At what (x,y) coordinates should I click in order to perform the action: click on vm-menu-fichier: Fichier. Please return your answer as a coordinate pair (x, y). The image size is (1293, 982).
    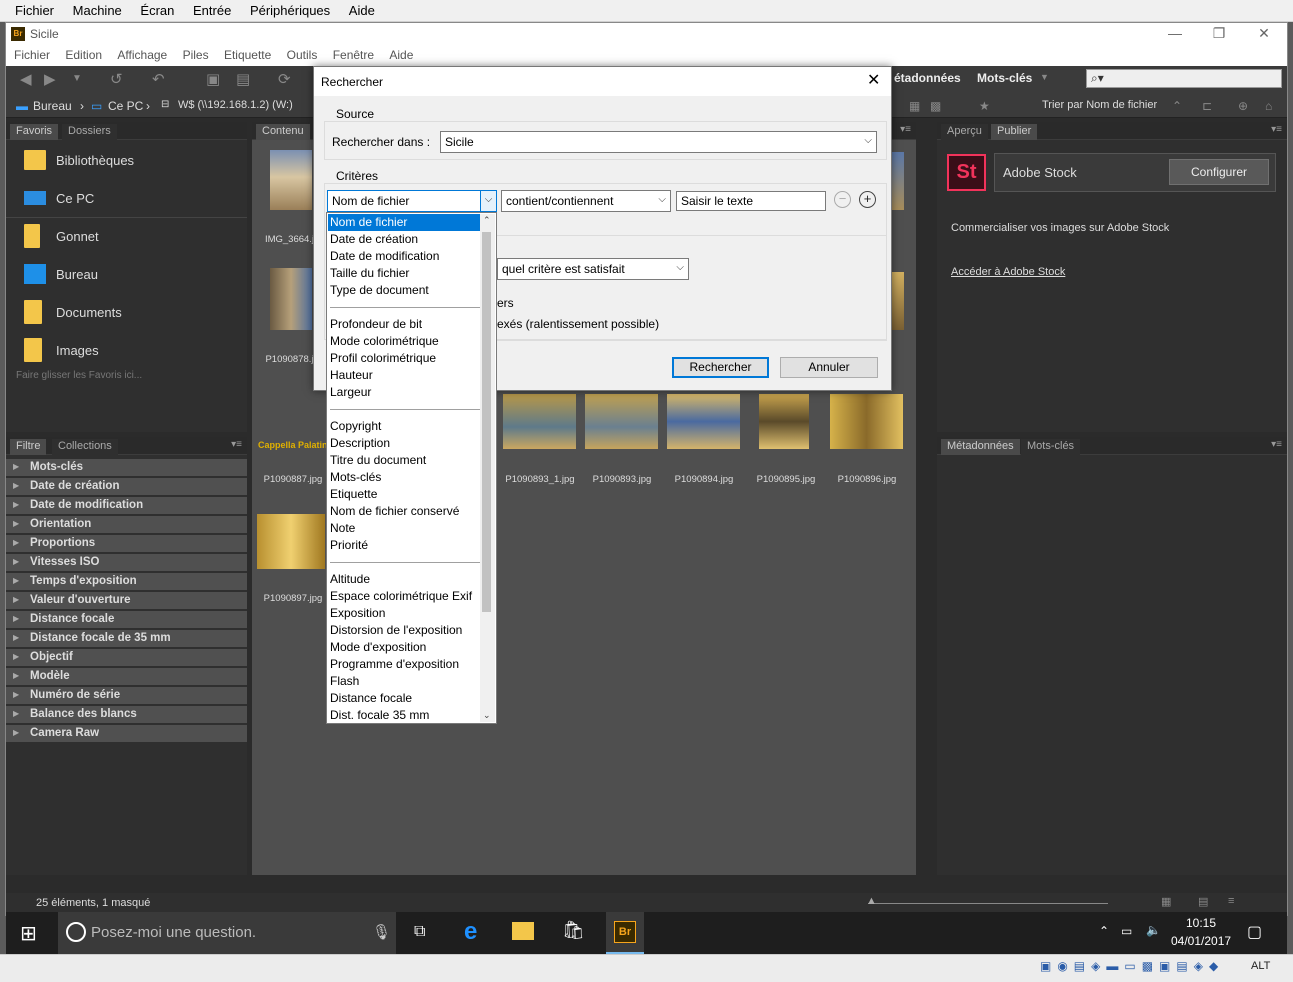
    Looking at the image, I should click on (34, 9).